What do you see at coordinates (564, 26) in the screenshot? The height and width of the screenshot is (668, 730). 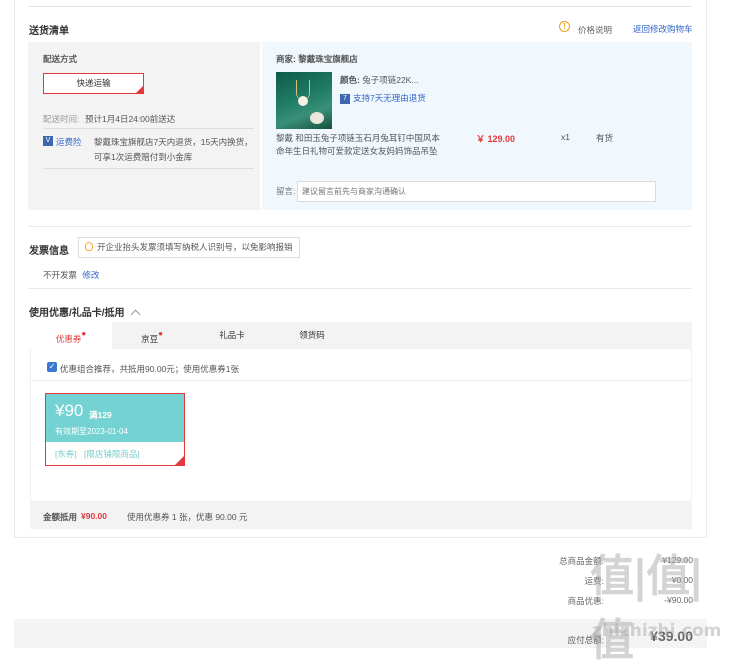 I see `info-icon: !` at bounding box center [564, 26].